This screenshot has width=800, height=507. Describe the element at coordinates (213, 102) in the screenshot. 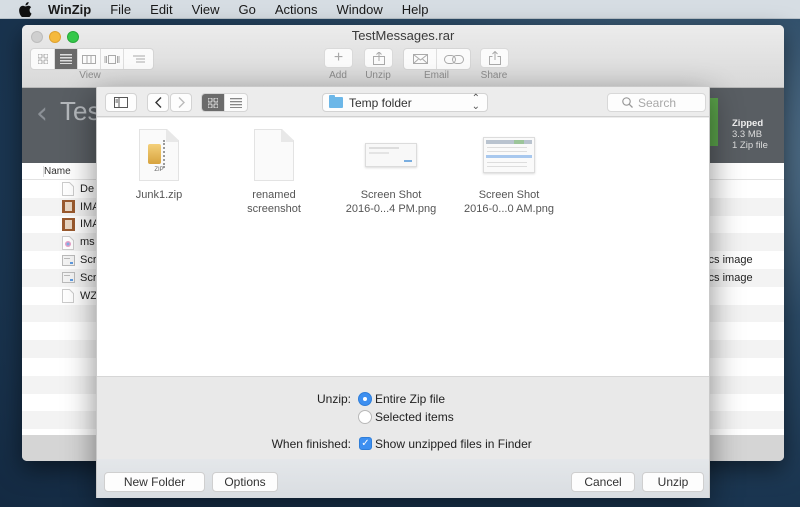

I see `icon-view-icon` at that location.